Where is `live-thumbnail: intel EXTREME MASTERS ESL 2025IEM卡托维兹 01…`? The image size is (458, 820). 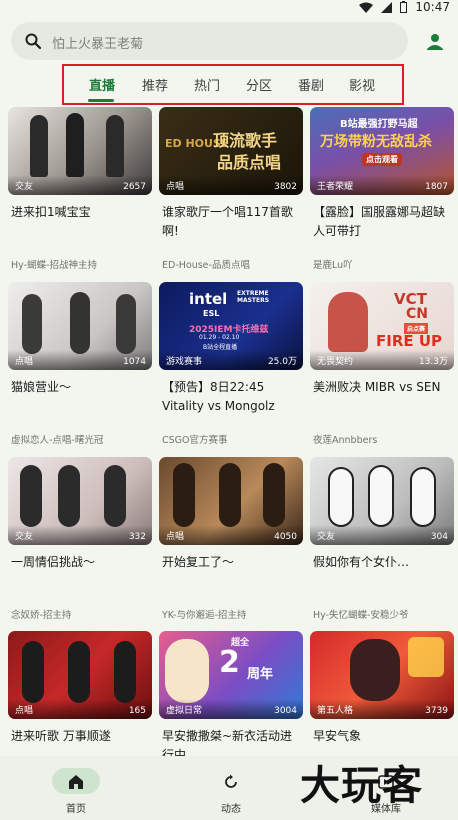
live-thumbnail: intel EXTREME MASTERS ESL 2025IEM卡托维兹 01… is located at coordinates (231, 326).